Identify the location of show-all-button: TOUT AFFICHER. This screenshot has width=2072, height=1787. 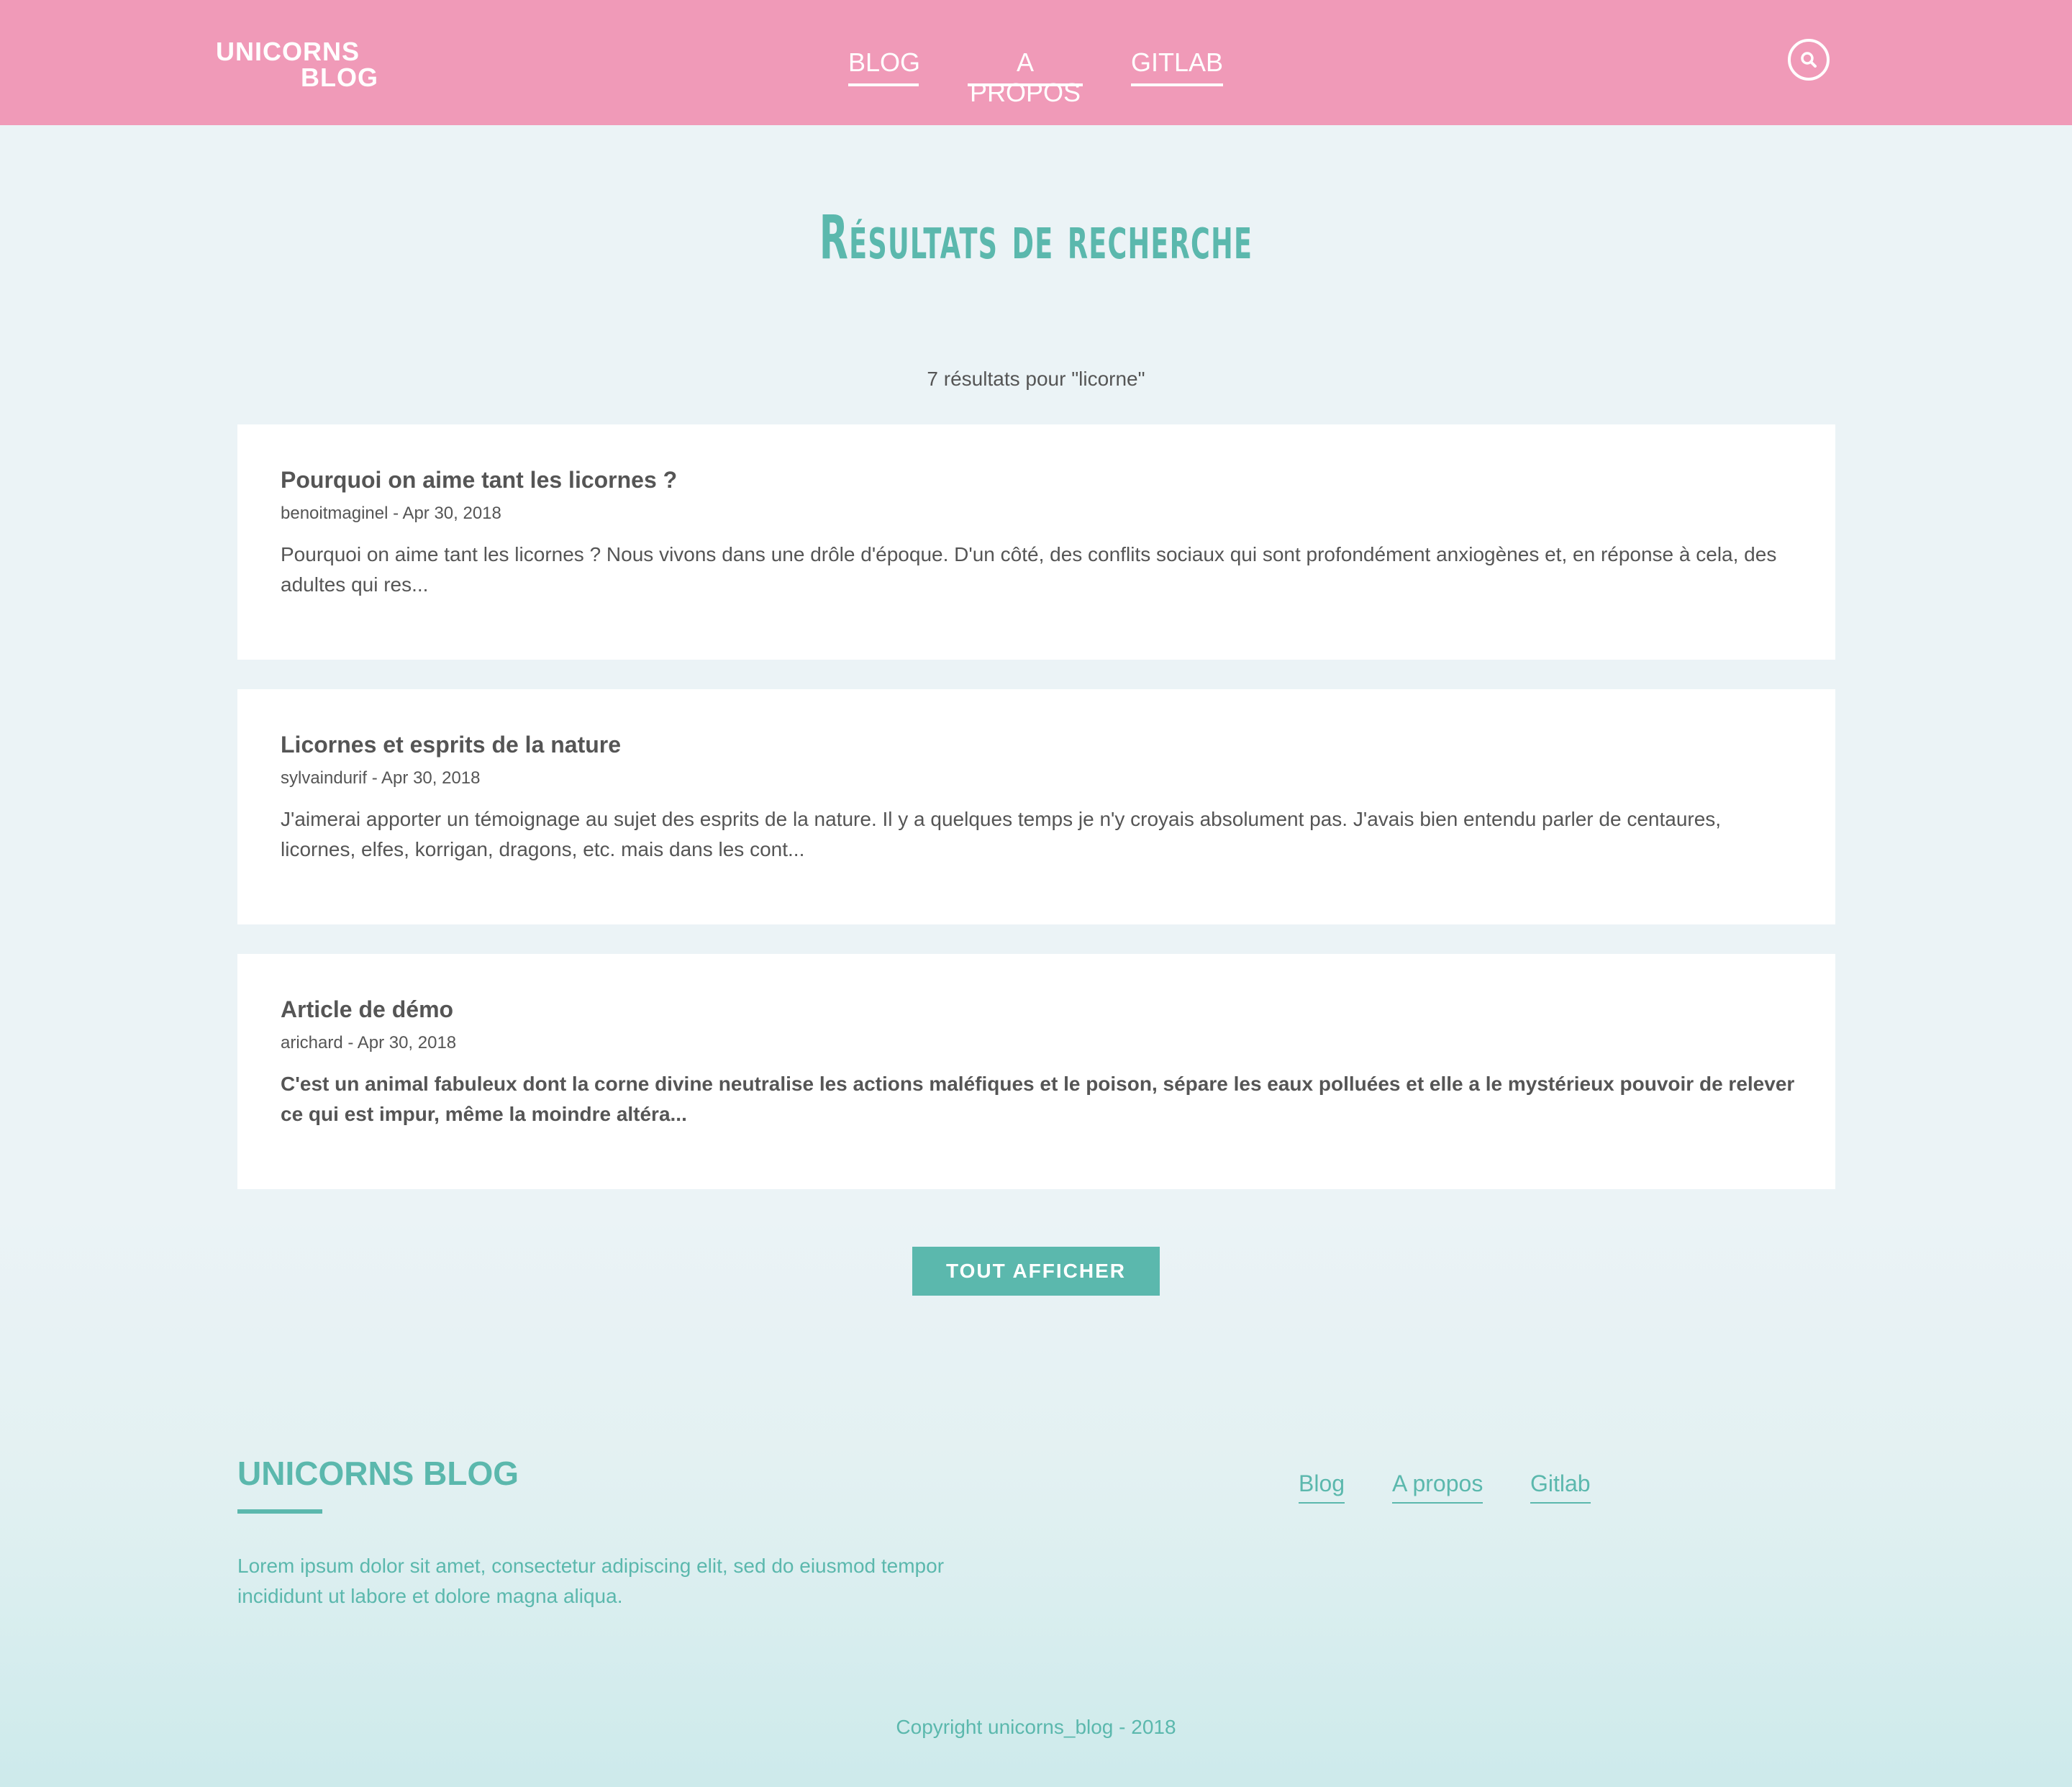
(1036, 1272).